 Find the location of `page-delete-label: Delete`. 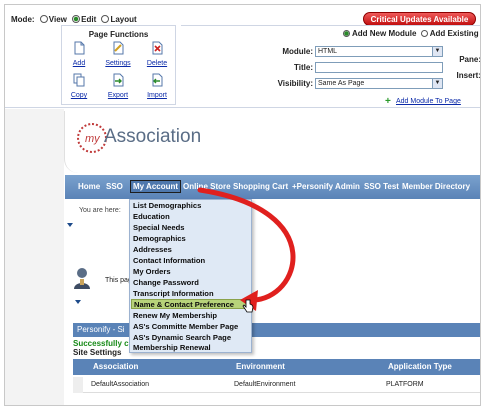

page-delete-label: Delete is located at coordinates (157, 63).